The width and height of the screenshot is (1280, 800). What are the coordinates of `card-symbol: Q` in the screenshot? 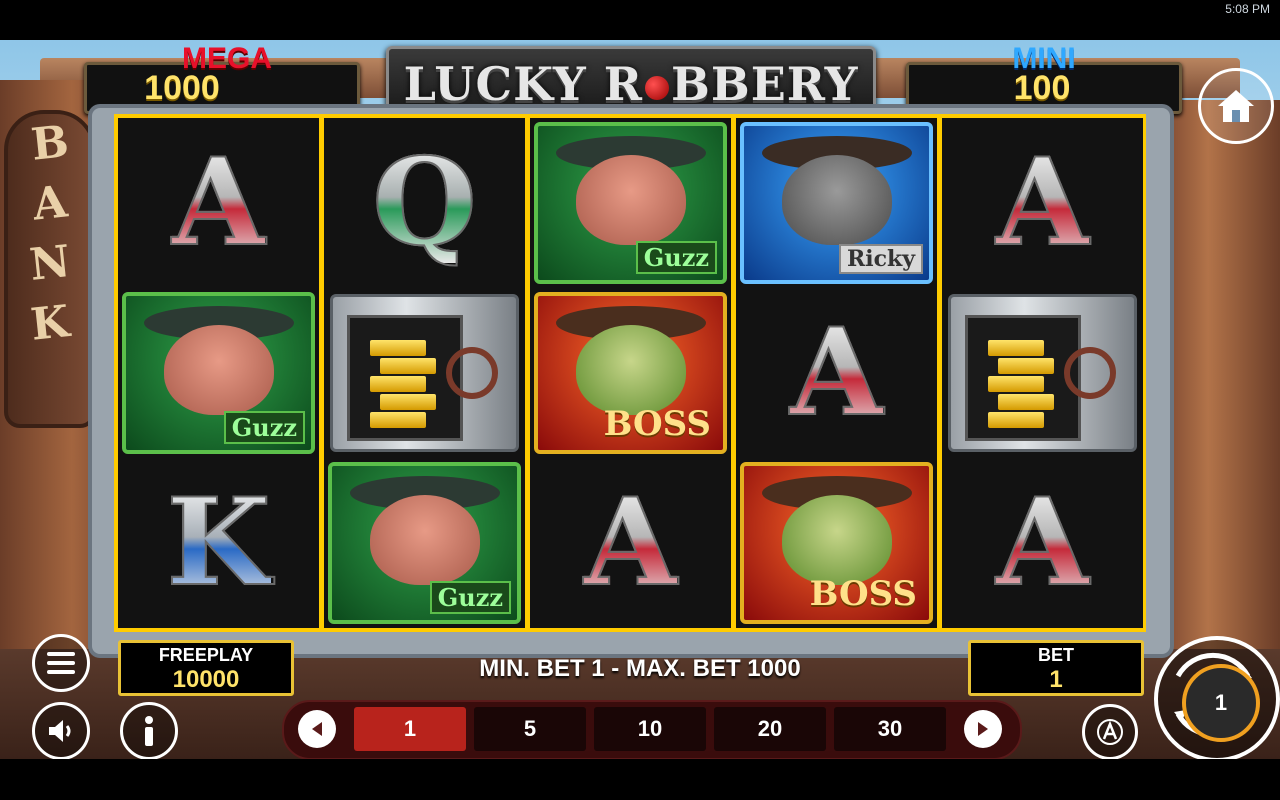 It's located at (424, 203).